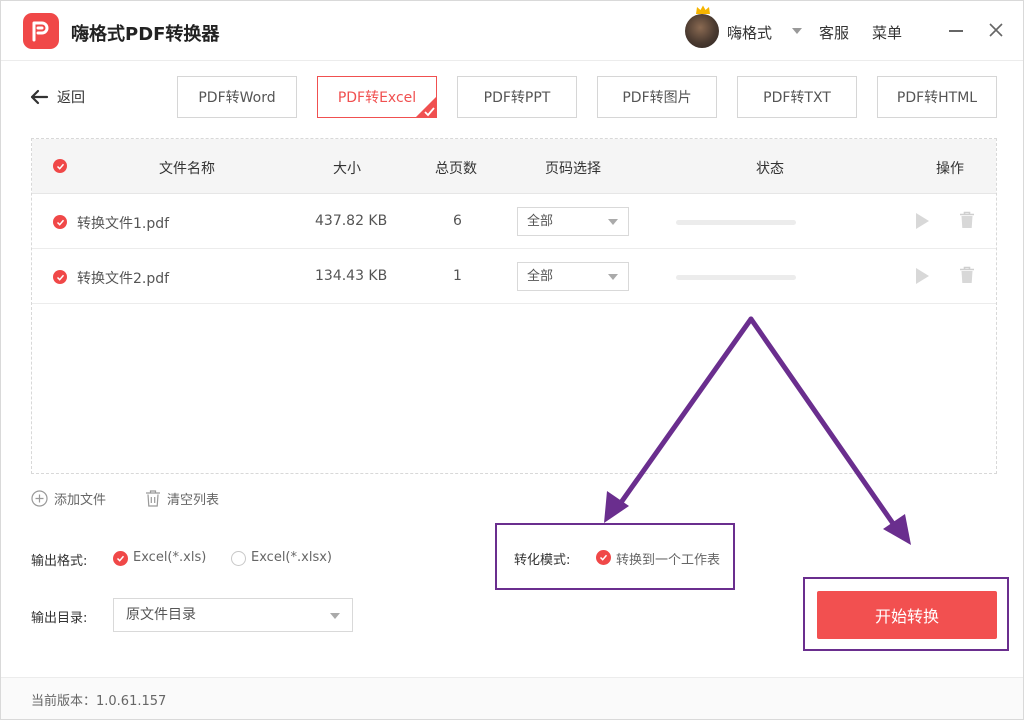  I want to click on menu-link: 菜单, so click(887, 32).